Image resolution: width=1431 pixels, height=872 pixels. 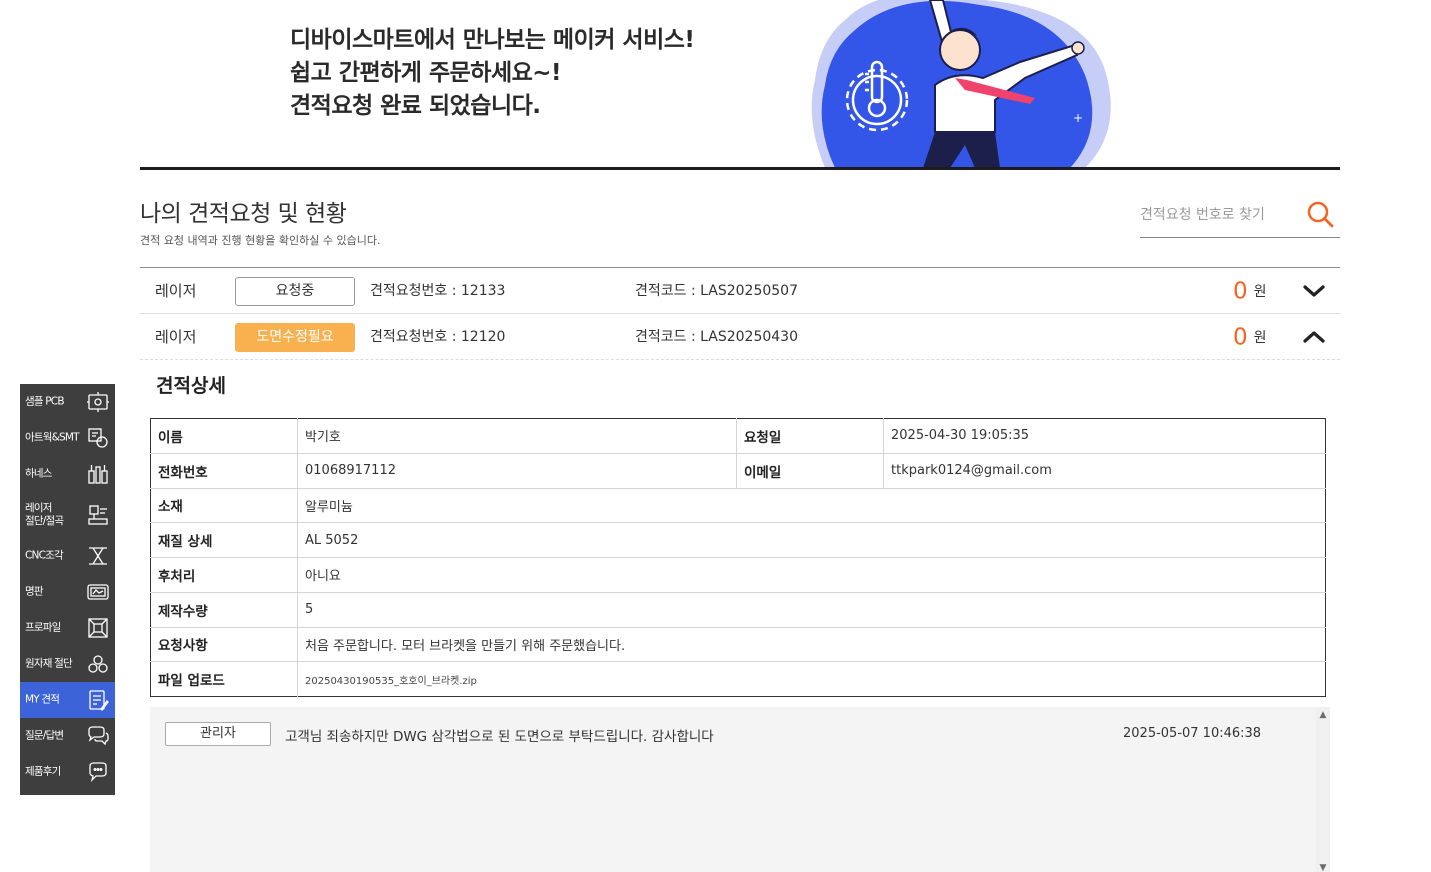 What do you see at coordinates (98, 402) in the screenshot?
I see `pcb-icon` at bounding box center [98, 402].